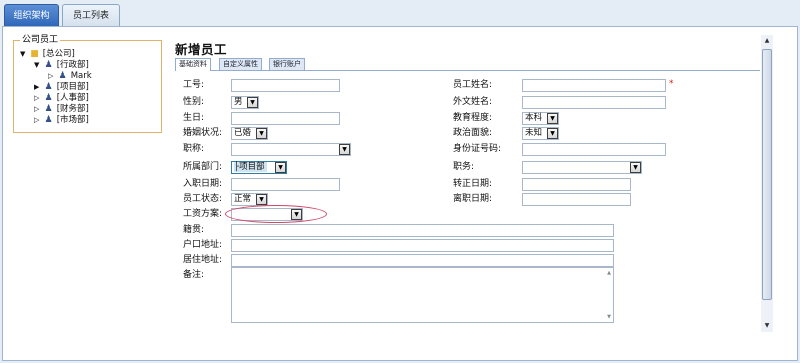 This screenshot has width=800, height=363. What do you see at coordinates (582, 167) in the screenshot?
I see `position-select: ▼` at bounding box center [582, 167].